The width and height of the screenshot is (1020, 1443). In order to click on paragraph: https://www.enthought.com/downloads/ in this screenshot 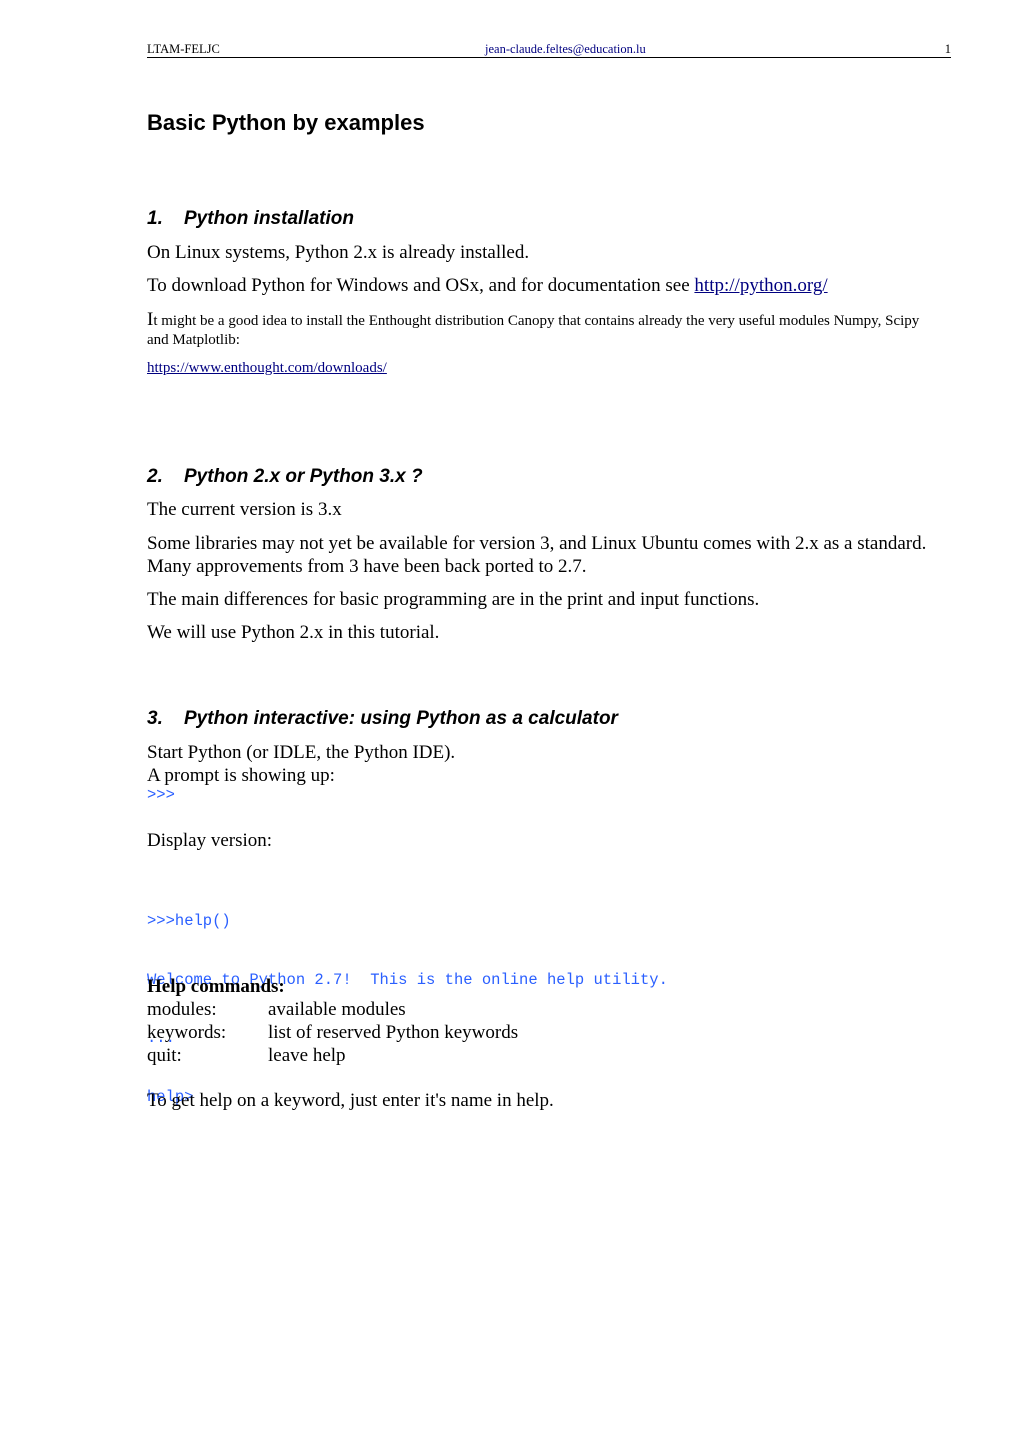, I will do `click(267, 368)`.